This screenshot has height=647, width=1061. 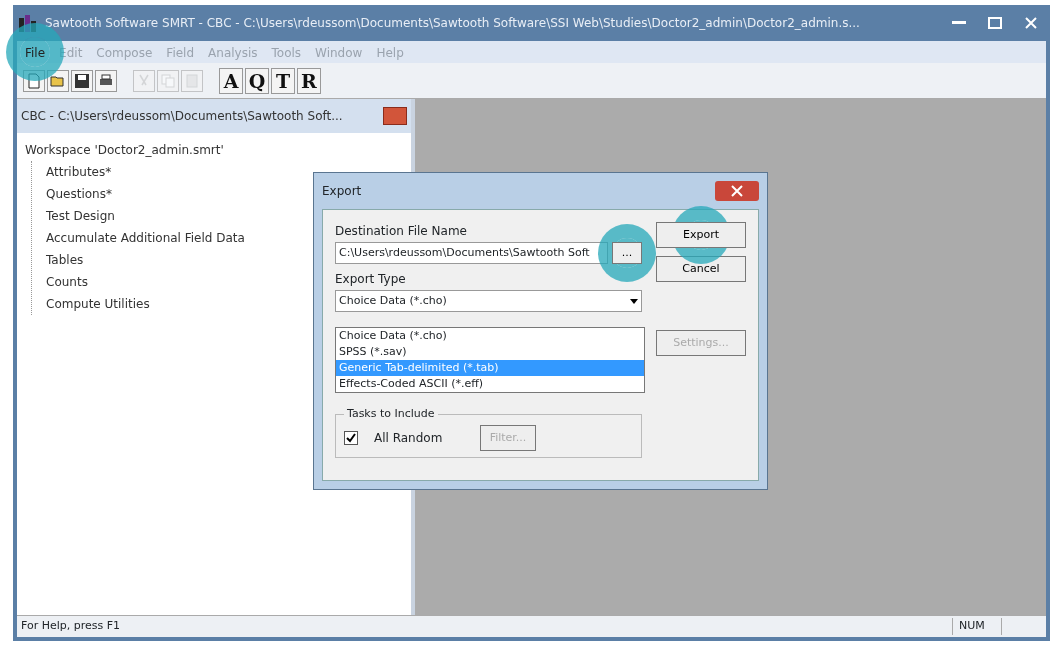 I want to click on tree-item: Counts, so click(x=67, y=282).